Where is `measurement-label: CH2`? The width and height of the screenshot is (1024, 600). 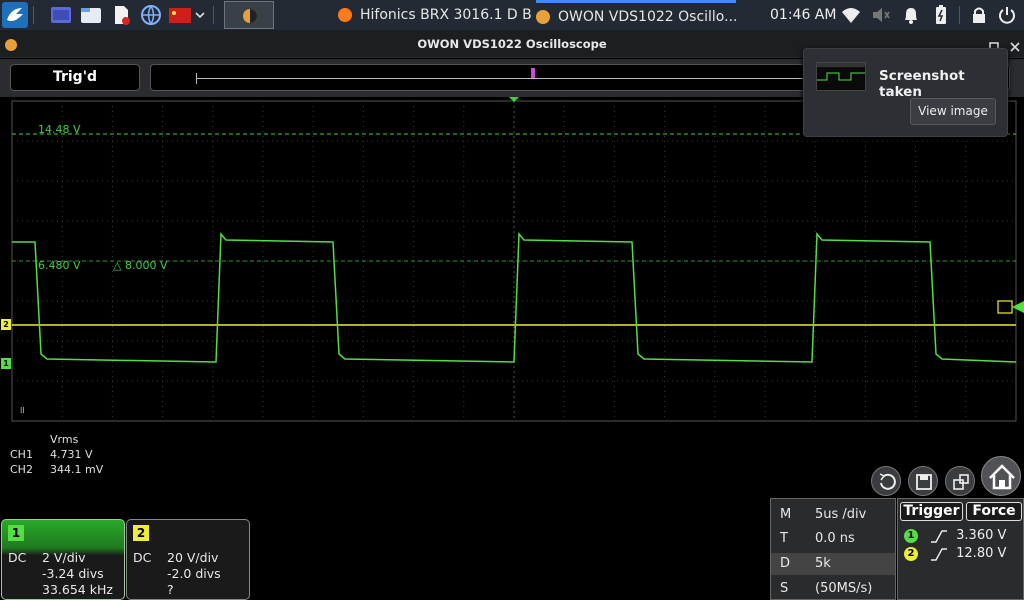
measurement-label: CH2 is located at coordinates (21, 469).